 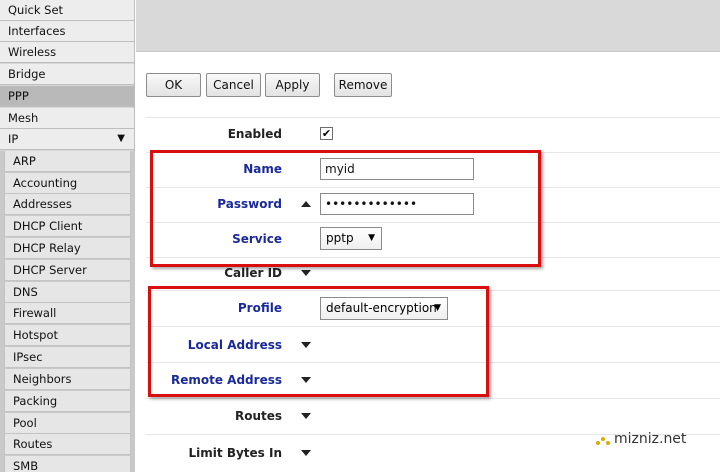 I want to click on ok-button: OK, so click(x=173, y=85).